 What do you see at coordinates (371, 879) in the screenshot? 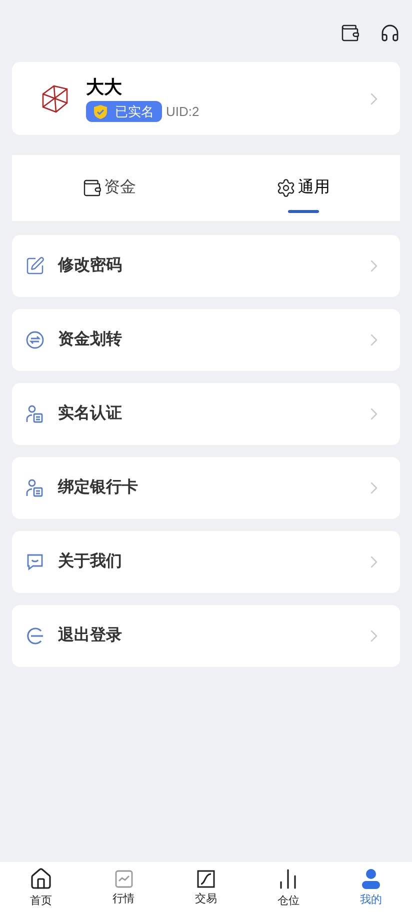
I see `user-icon` at bounding box center [371, 879].